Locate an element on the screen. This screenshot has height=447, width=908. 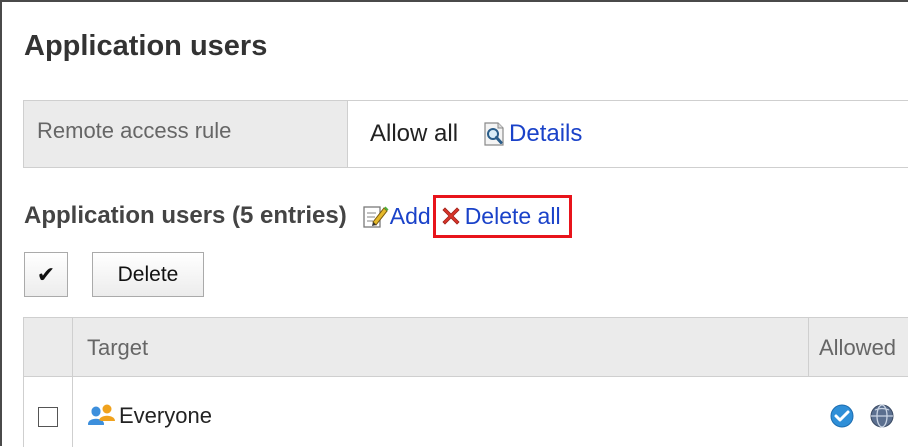
row-target-cell: Everyone is located at coordinates (441, 412).